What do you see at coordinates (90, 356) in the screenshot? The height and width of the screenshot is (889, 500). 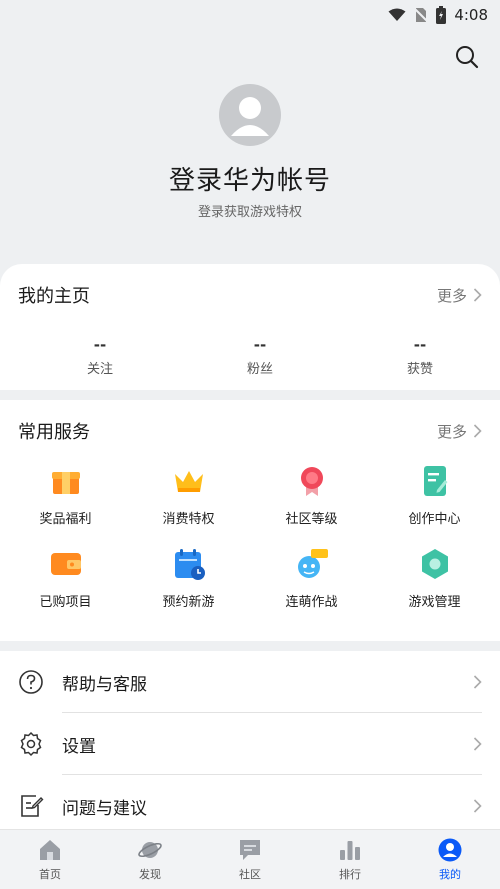 I see `stat-following: -- 关注` at bounding box center [90, 356].